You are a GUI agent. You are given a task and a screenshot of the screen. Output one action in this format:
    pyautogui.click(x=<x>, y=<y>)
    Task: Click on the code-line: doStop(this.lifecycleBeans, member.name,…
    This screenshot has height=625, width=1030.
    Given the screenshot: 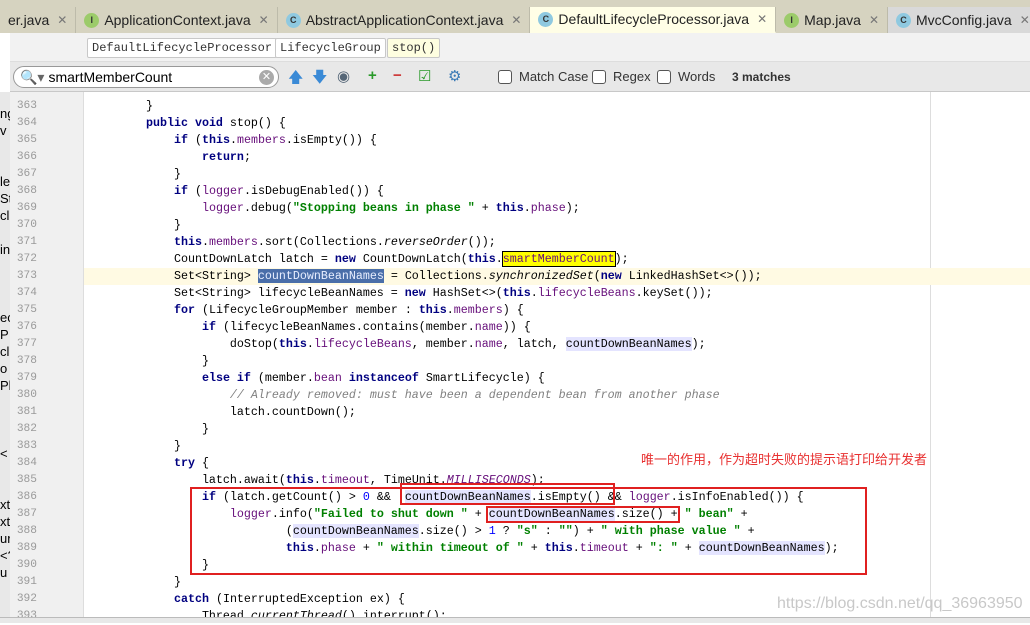 What is the action you would take?
    pyautogui.click(x=557, y=344)
    